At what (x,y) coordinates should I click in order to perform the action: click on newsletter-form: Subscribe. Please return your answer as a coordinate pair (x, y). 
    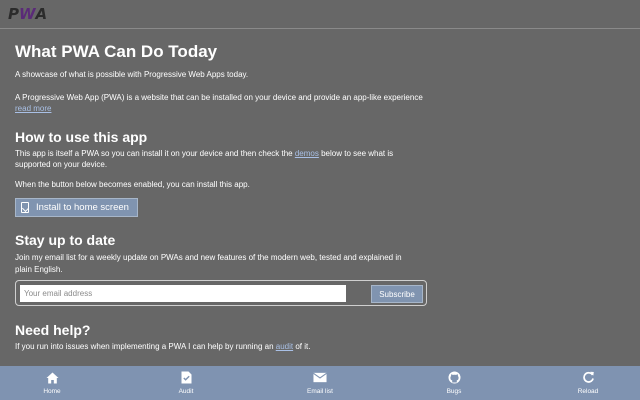
    Looking at the image, I should click on (221, 293).